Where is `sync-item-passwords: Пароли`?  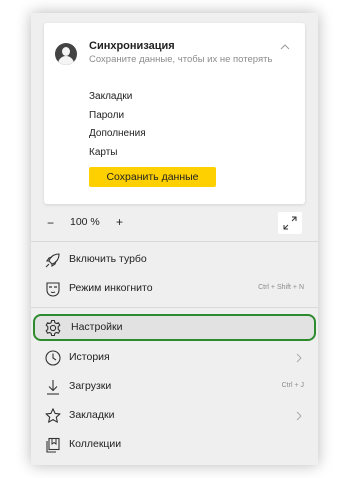 sync-item-passwords: Пароли is located at coordinates (107, 115).